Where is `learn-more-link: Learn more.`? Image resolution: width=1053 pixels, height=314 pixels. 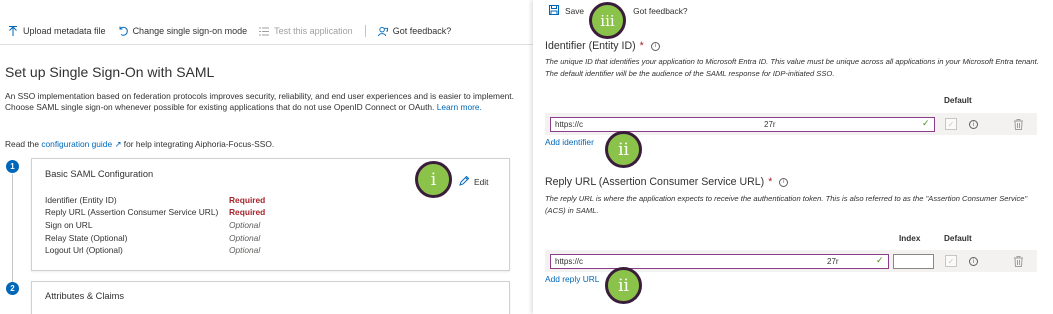 learn-more-link: Learn more. is located at coordinates (459, 107).